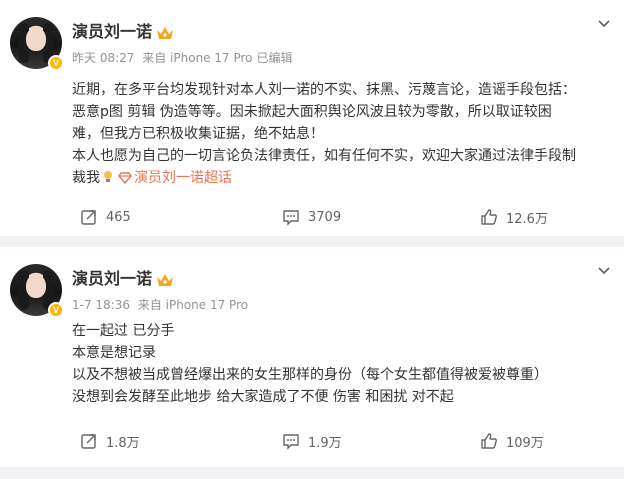  What do you see at coordinates (114, 353) in the screenshot?
I see `content-line: 本意是想记录` at bounding box center [114, 353].